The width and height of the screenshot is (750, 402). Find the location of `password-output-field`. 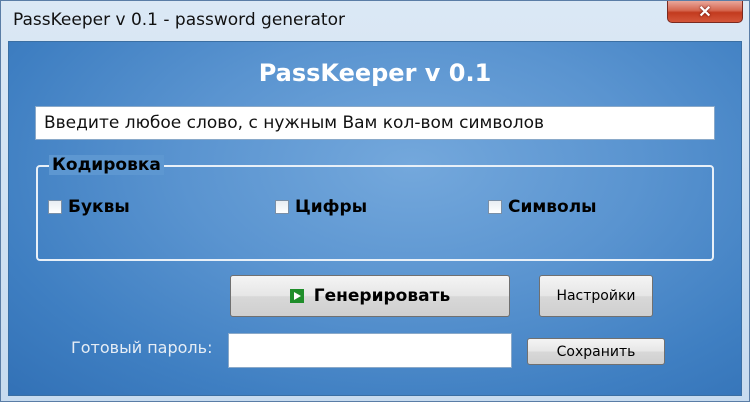

password-output-field is located at coordinates (370, 350).